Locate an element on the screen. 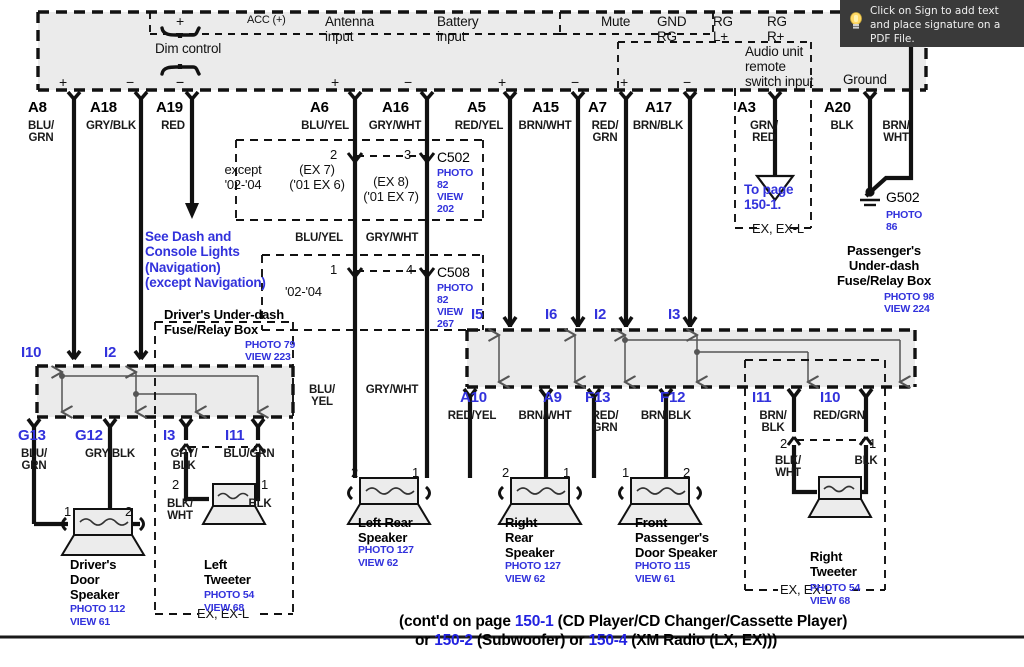 This screenshot has height=667, width=1024. passenger-fusebox-photo: PHOTO 98 is located at coordinates (909, 297).